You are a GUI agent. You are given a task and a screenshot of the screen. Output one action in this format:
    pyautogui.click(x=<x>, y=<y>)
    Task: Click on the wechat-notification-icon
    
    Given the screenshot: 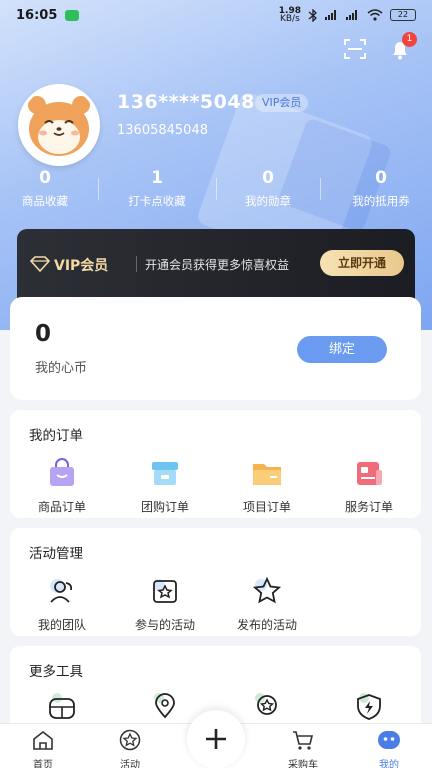 What is the action you would take?
    pyautogui.click(x=72, y=15)
    